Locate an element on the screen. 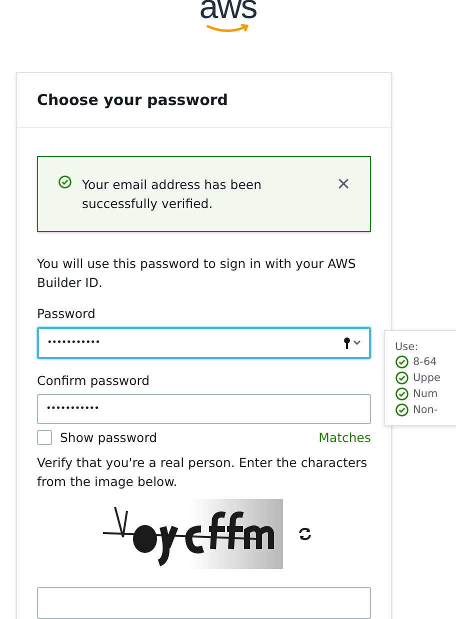 This screenshot has height=619, width=456. tooltip-title: Use: is located at coordinates (407, 347).